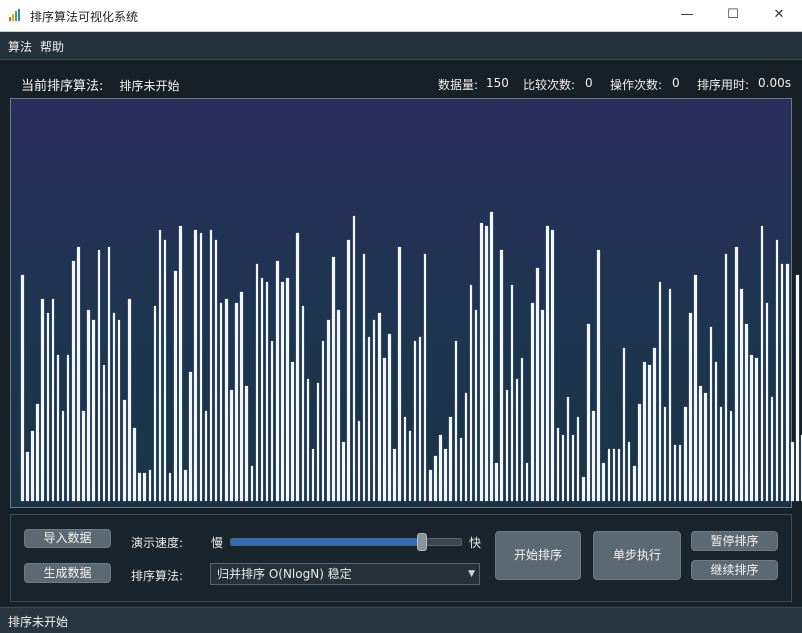 This screenshot has height=633, width=802. I want to click on minimize-button: —, so click(687, 15).